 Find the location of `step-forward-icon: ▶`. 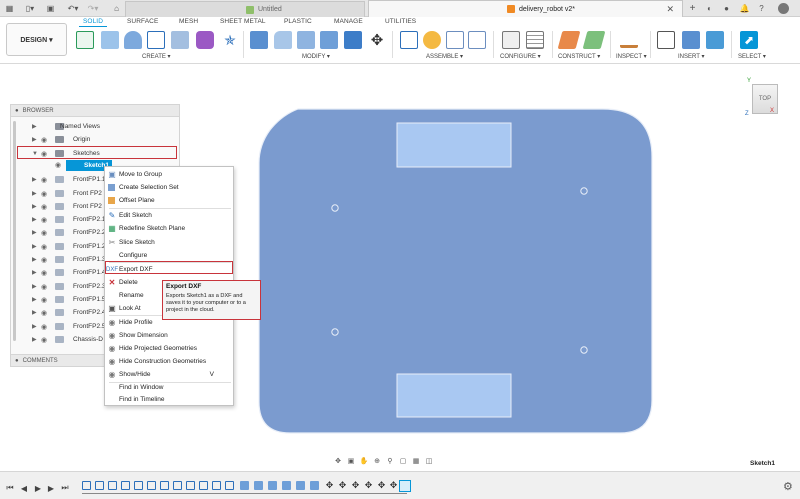

step-forward-icon: ▶ is located at coordinates (51, 488).